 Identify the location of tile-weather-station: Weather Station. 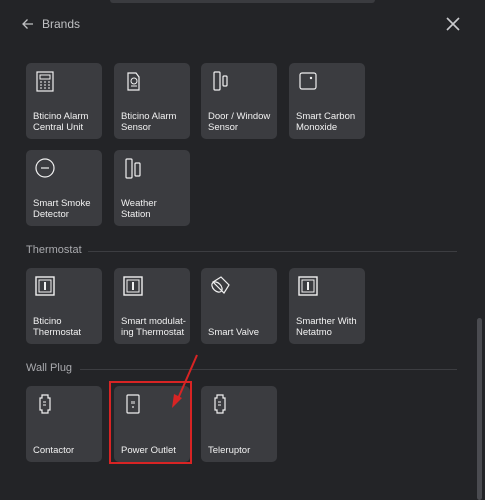
(152, 188).